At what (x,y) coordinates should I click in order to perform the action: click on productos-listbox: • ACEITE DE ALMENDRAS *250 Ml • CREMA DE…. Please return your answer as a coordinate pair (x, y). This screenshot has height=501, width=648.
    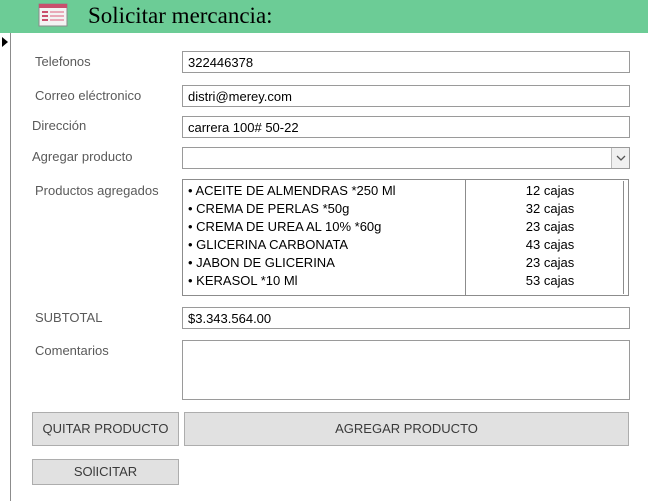
    Looking at the image, I should click on (324, 237).